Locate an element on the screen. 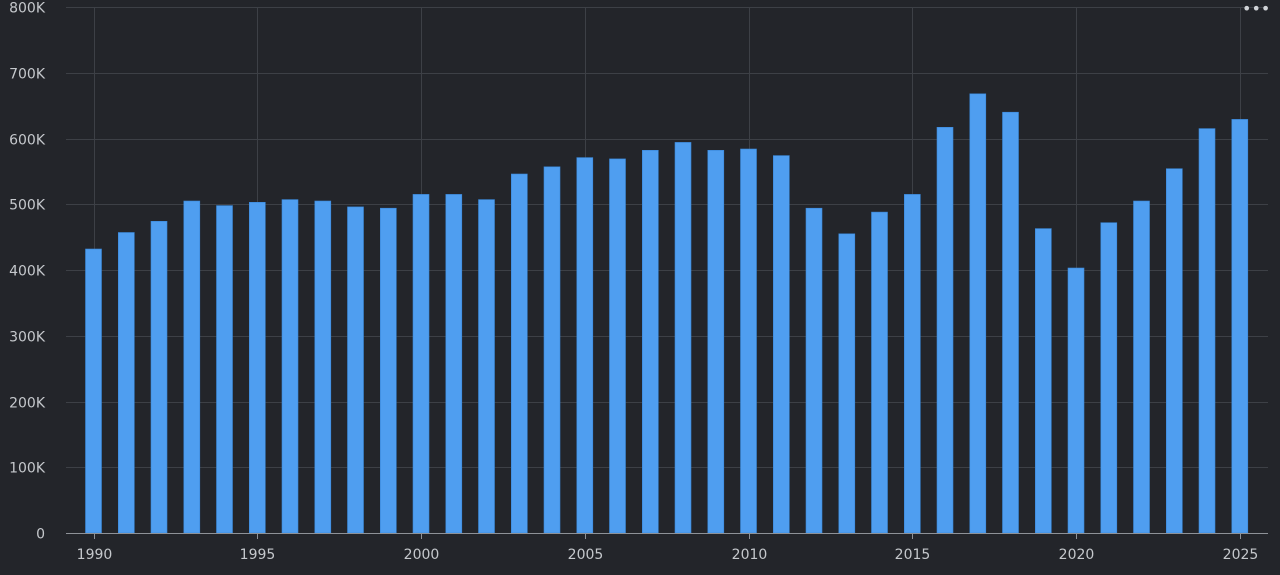 This screenshot has width=1280, height=575. bar-1993 is located at coordinates (192, 367).